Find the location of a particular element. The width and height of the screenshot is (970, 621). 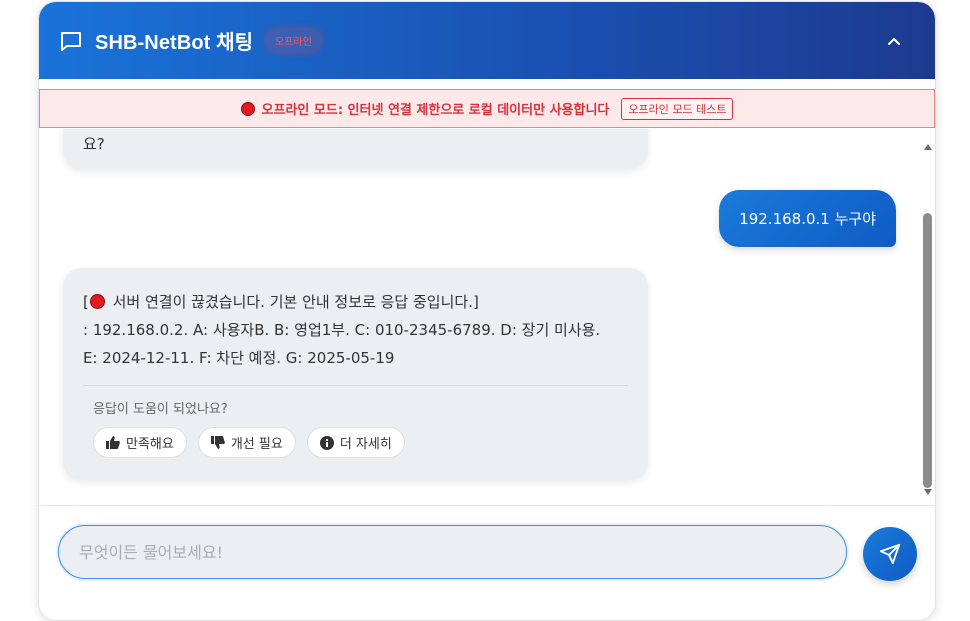

bot-message-previous: 요? is located at coordinates (355, 149).